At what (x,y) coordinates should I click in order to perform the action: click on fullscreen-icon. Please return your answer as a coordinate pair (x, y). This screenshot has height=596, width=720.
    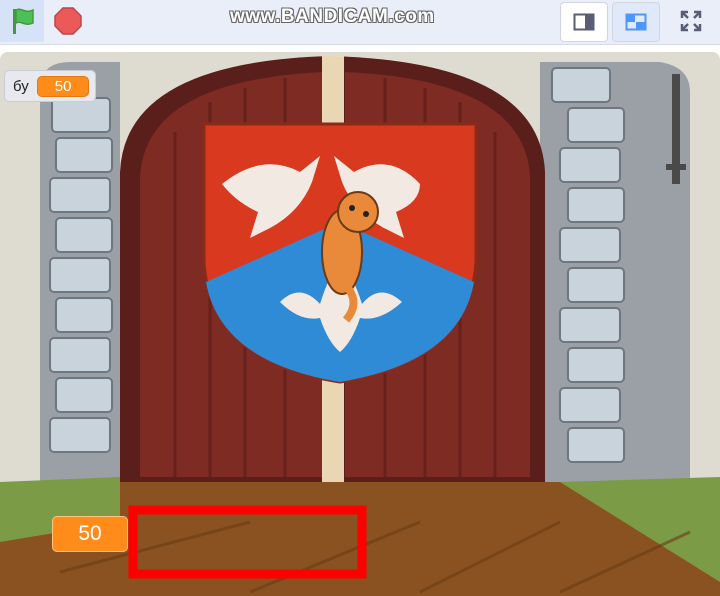
    Looking at the image, I should click on (691, 21).